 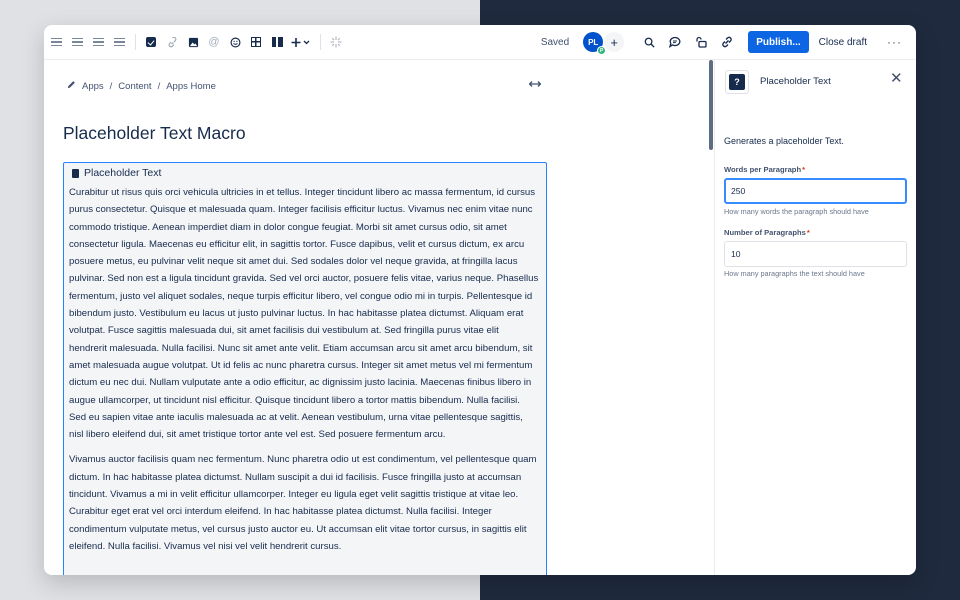 I want to click on close-icon: ✕, so click(x=896, y=78).